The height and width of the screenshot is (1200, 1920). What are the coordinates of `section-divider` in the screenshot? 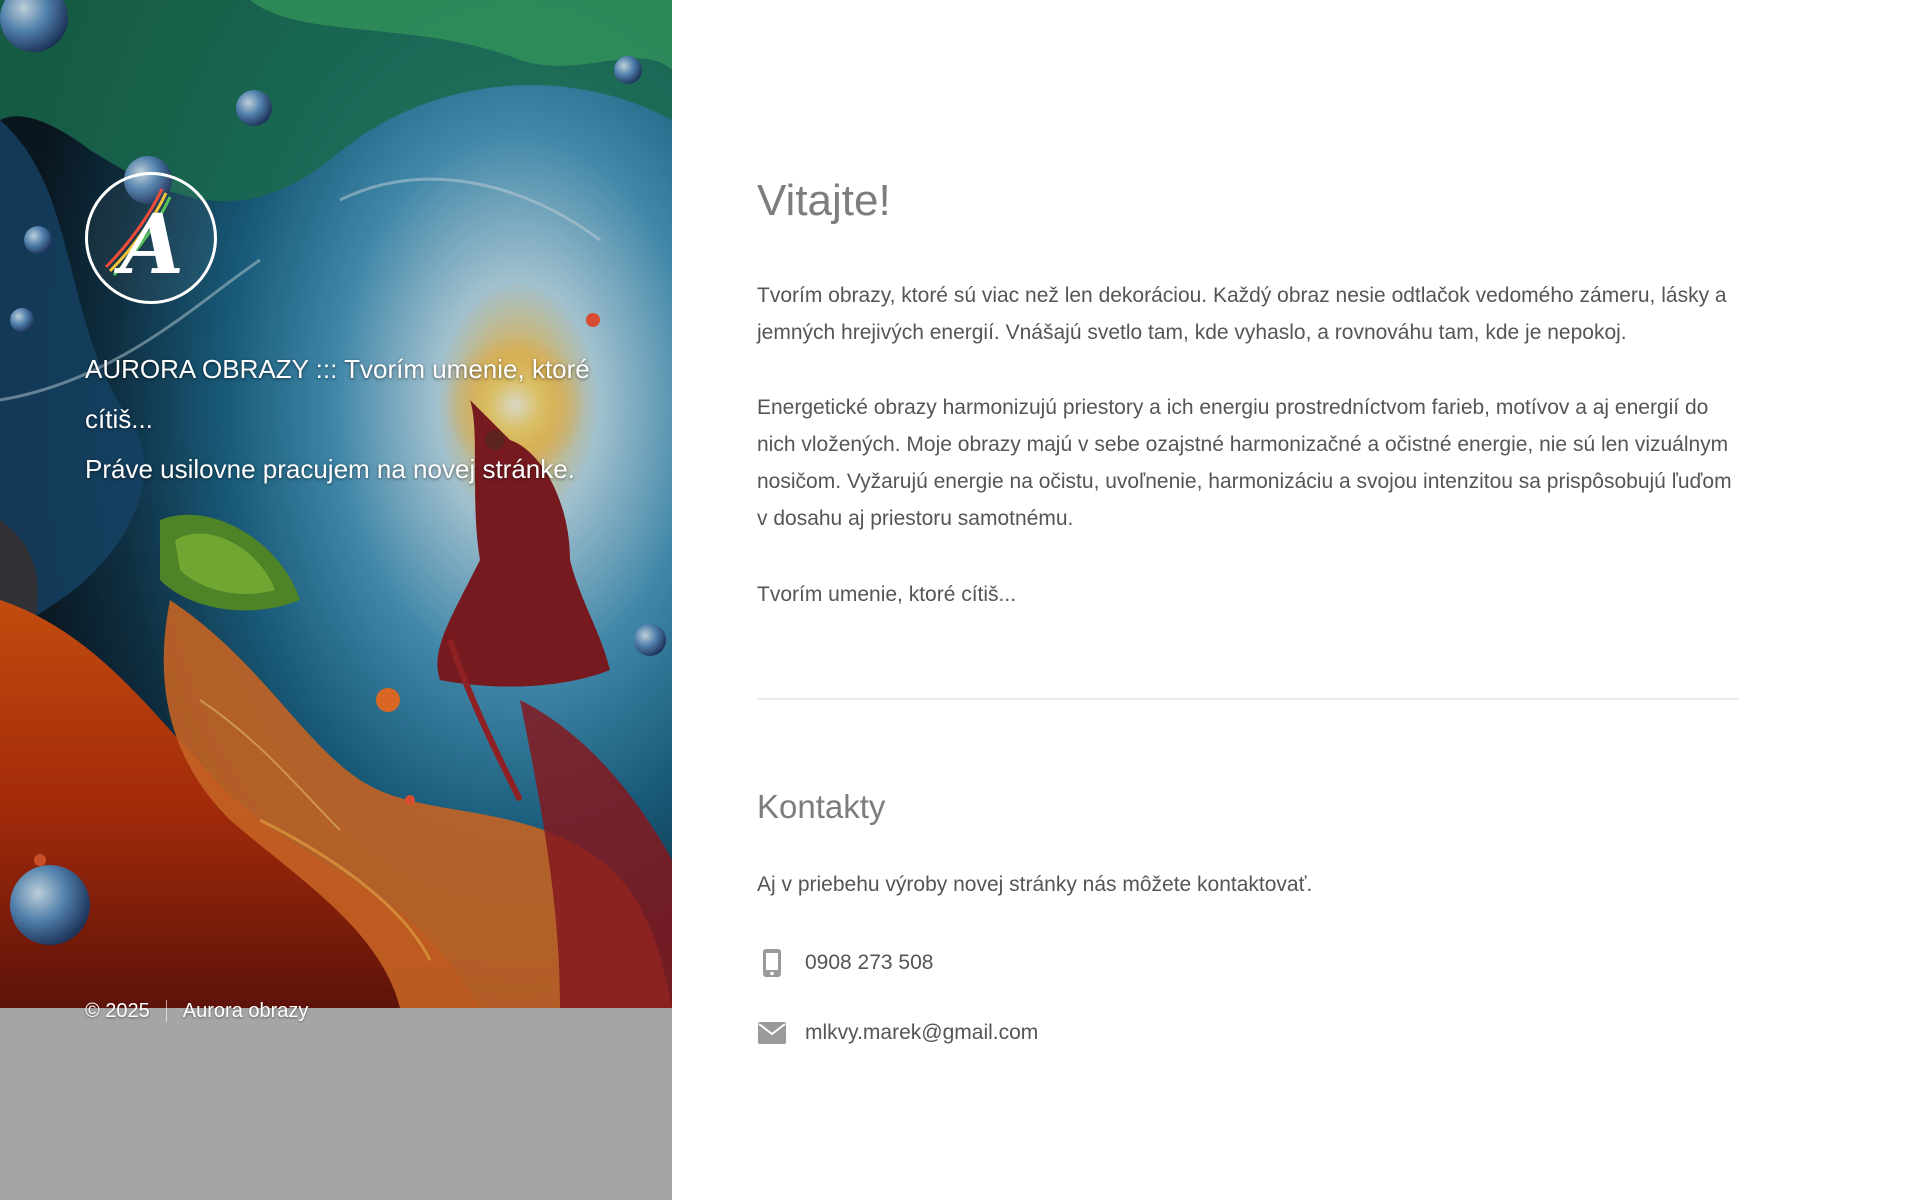 It's located at (1248, 699).